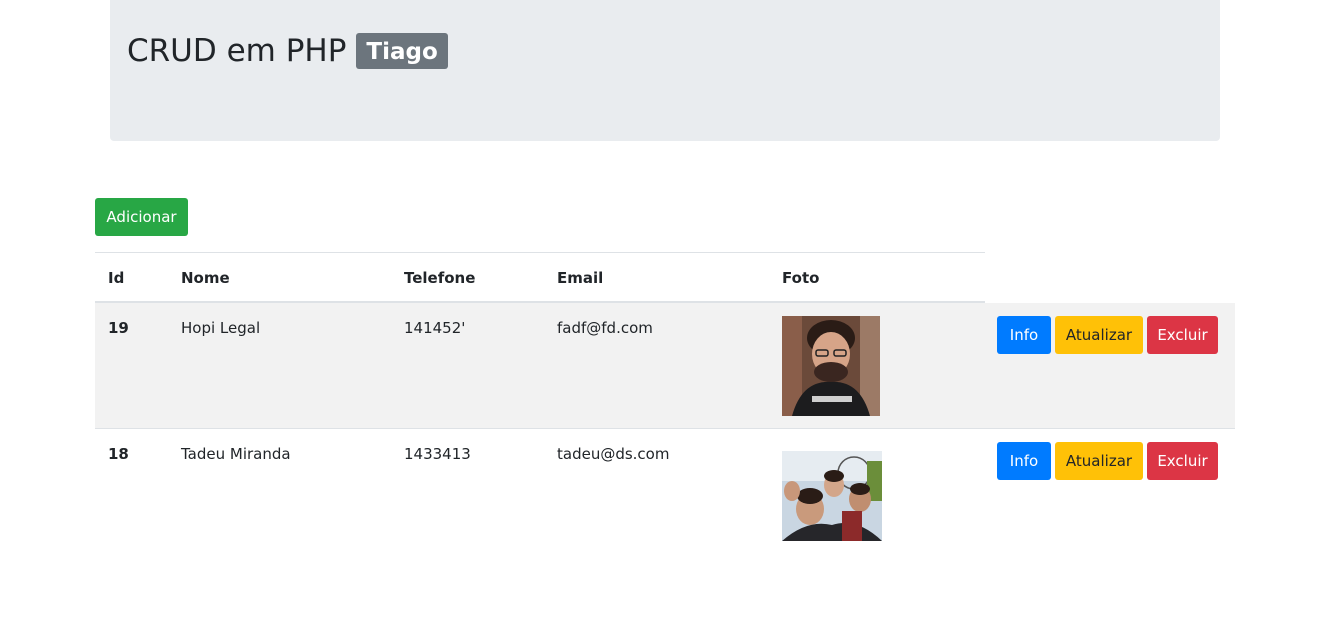 The height and width of the screenshot is (637, 1338). Describe the element at coordinates (221, 328) in the screenshot. I see `cell-nome: Hopi Legal` at that location.